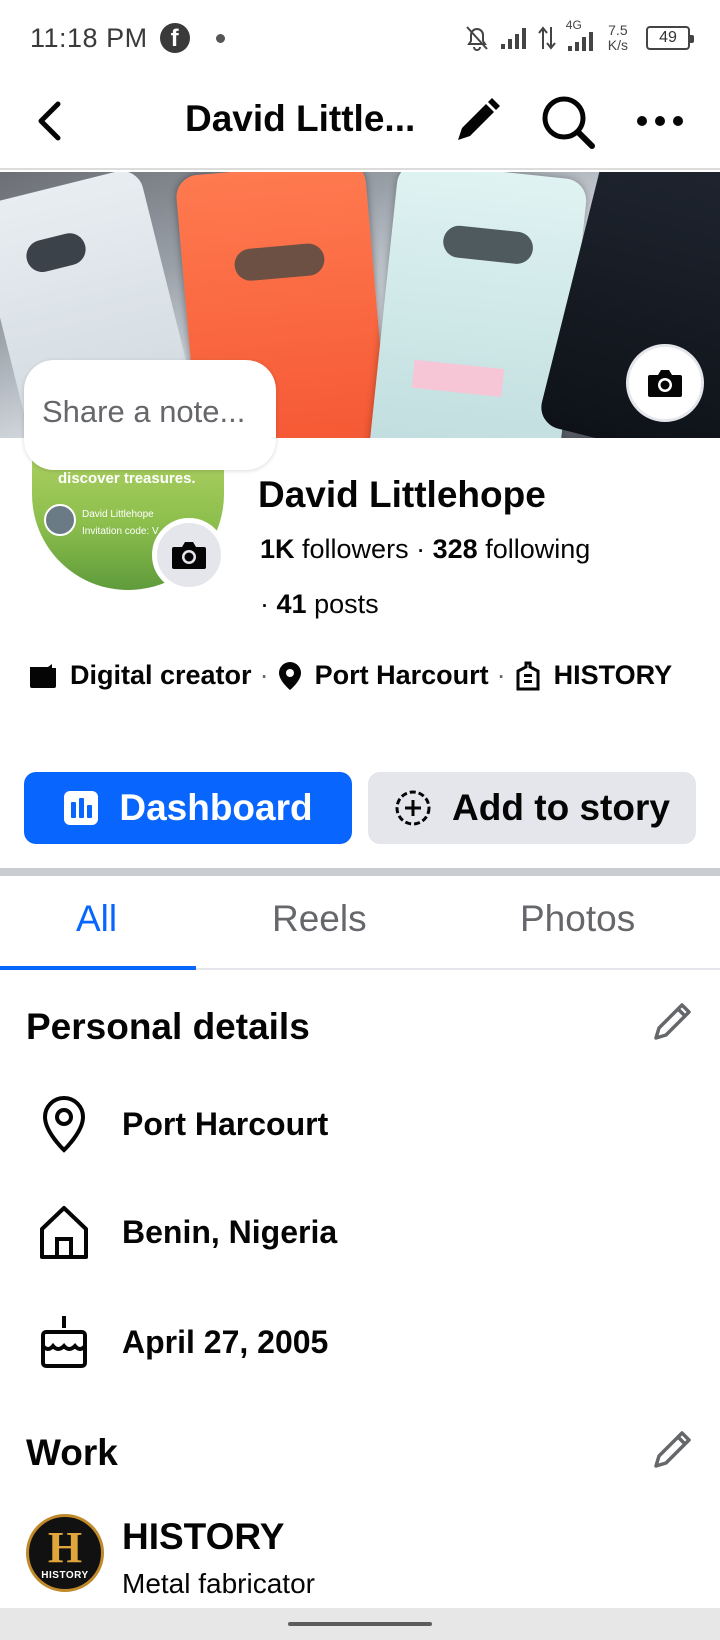  I want to click on data-transfer-icon, so click(546, 38).